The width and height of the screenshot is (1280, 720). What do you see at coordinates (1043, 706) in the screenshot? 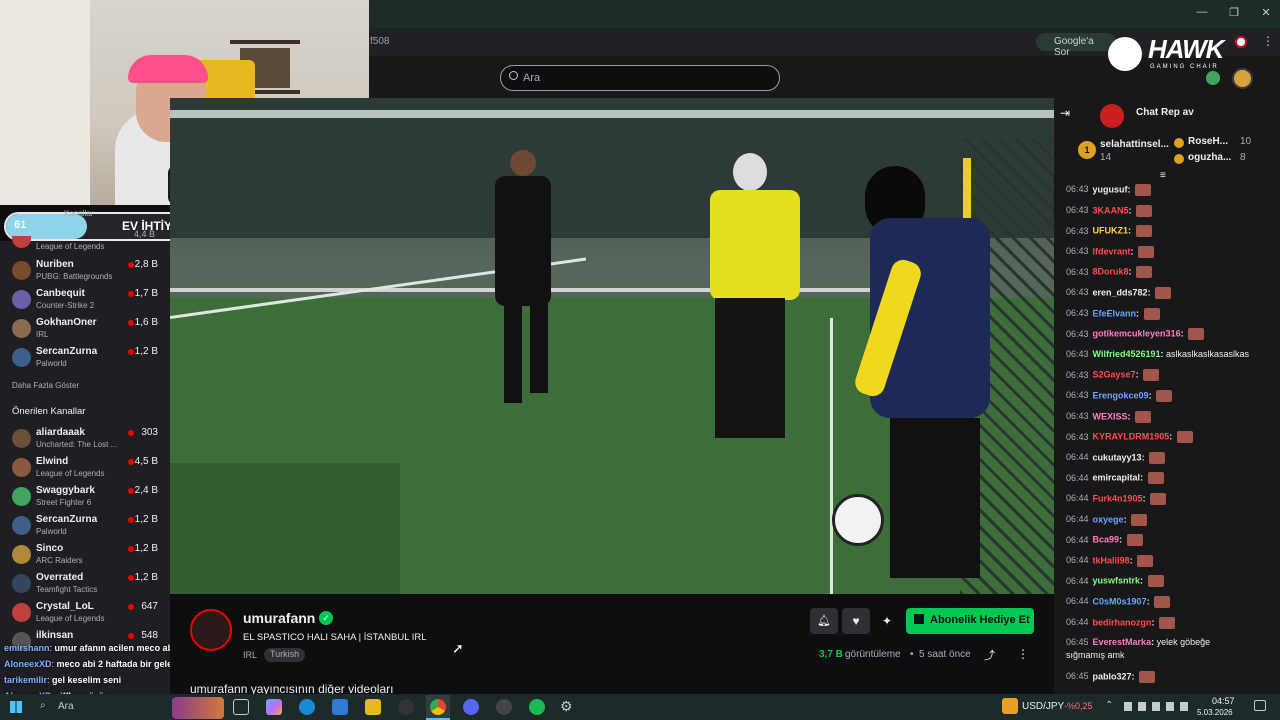
I see `ticker-symbol: USD/JPY` at bounding box center [1043, 706].